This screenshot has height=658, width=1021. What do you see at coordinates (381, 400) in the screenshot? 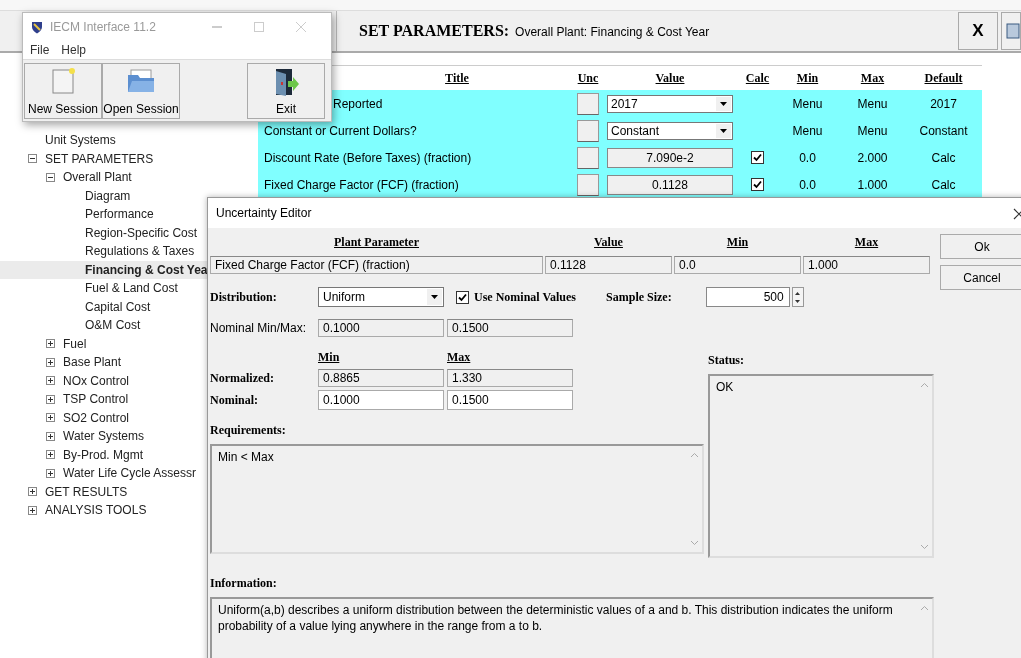
I see `input-field: 0.1000` at bounding box center [381, 400].